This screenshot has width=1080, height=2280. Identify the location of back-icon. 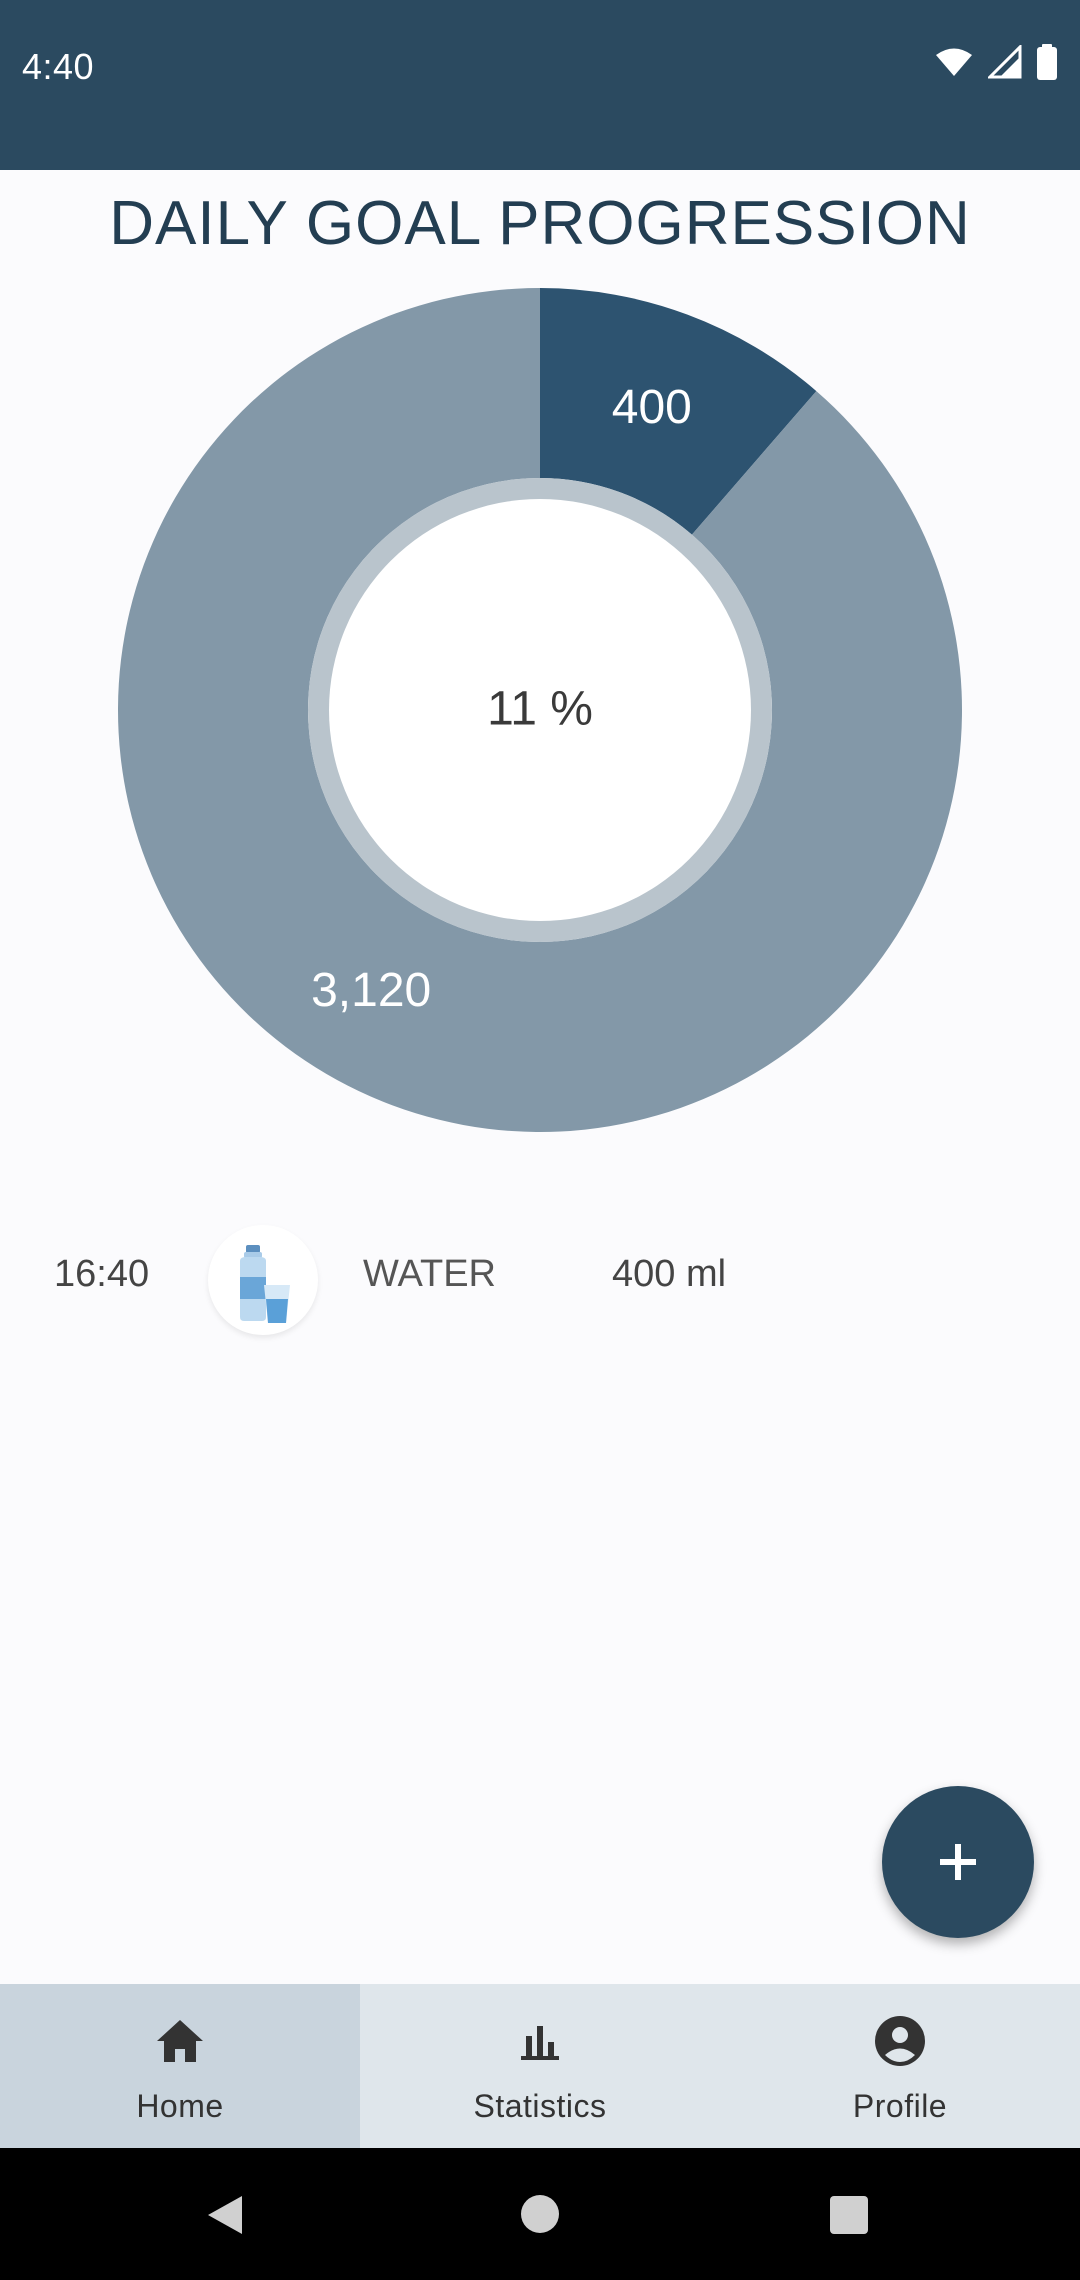
(224, 2215).